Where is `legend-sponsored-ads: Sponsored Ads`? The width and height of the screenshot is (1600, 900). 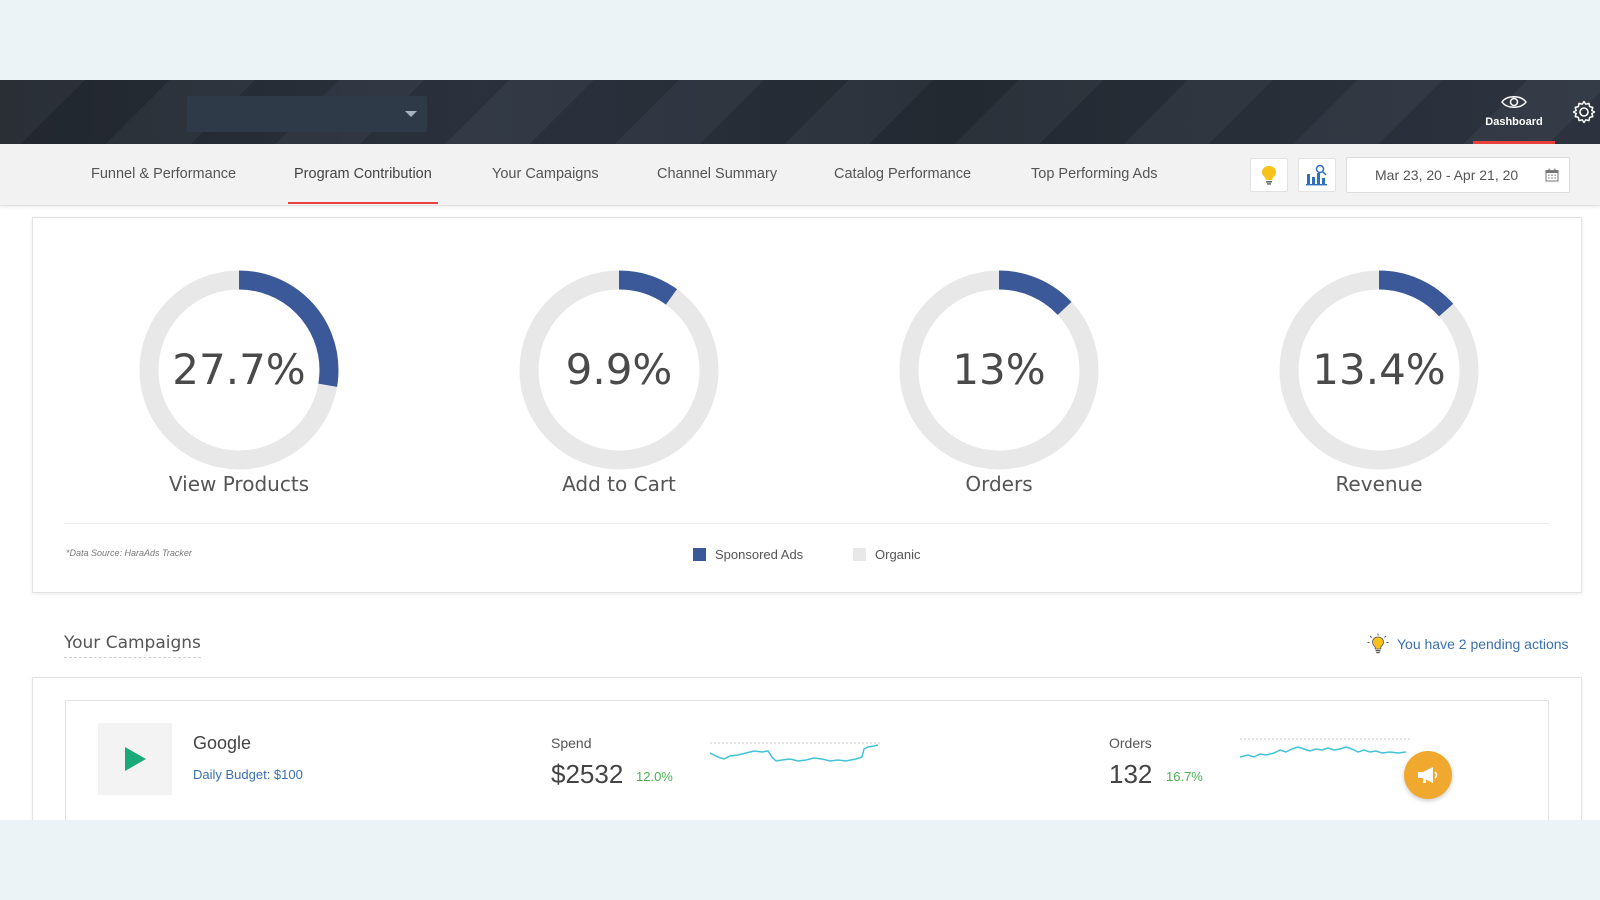 legend-sponsored-ads: Sponsored Ads is located at coordinates (748, 554).